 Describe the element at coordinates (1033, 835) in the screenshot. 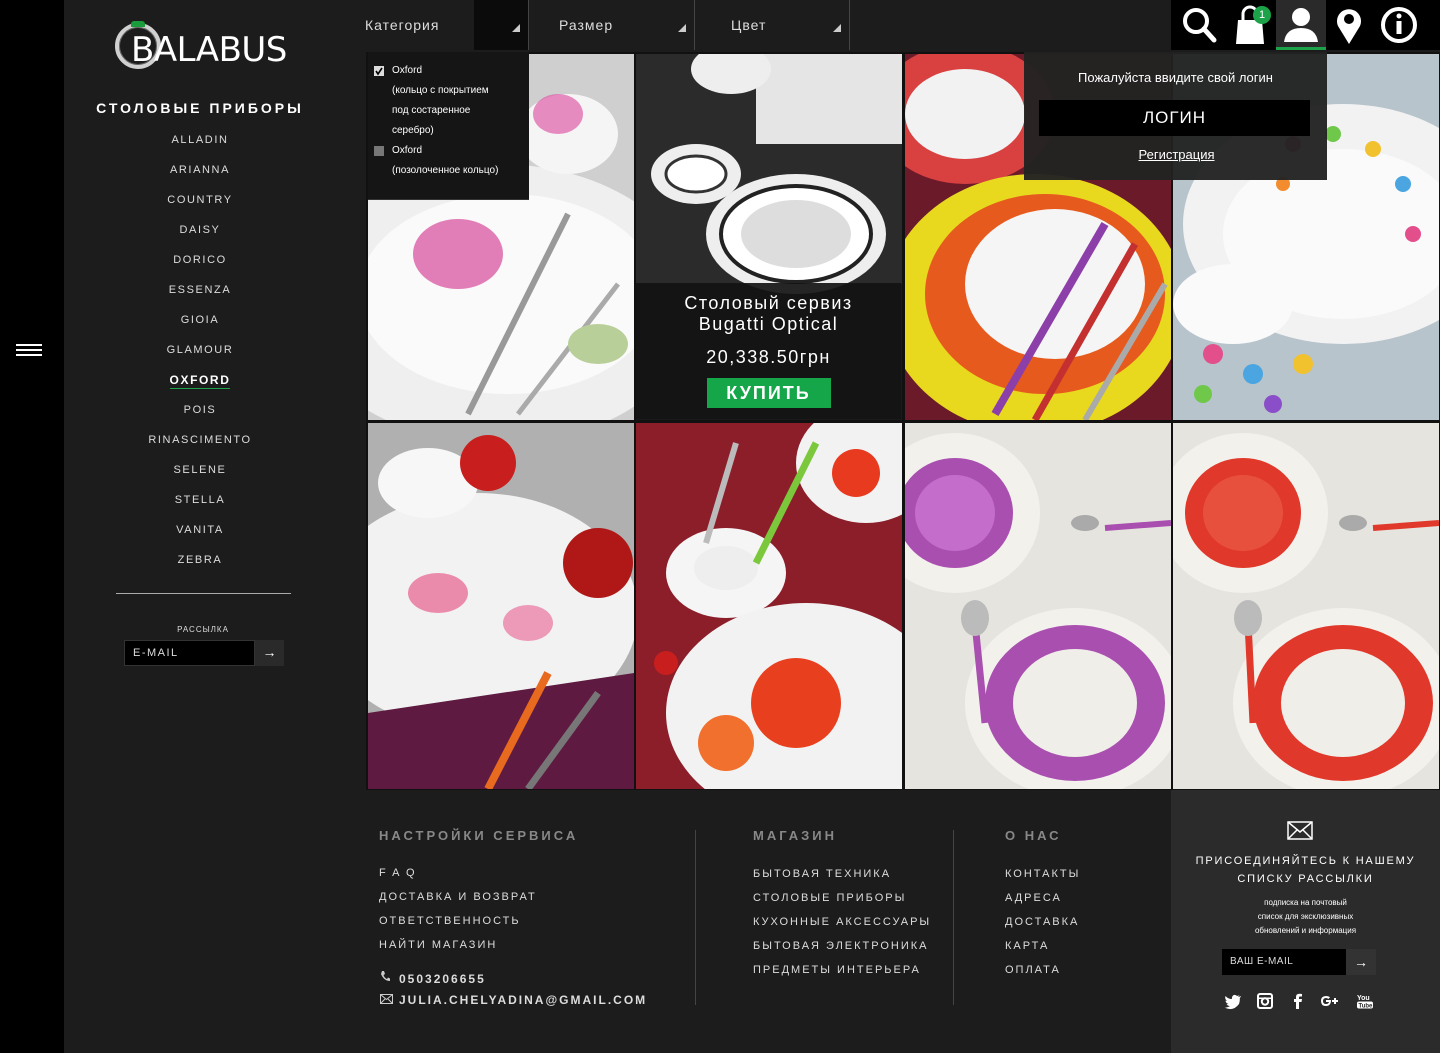

I see `footer-about-title: О НАС` at that location.